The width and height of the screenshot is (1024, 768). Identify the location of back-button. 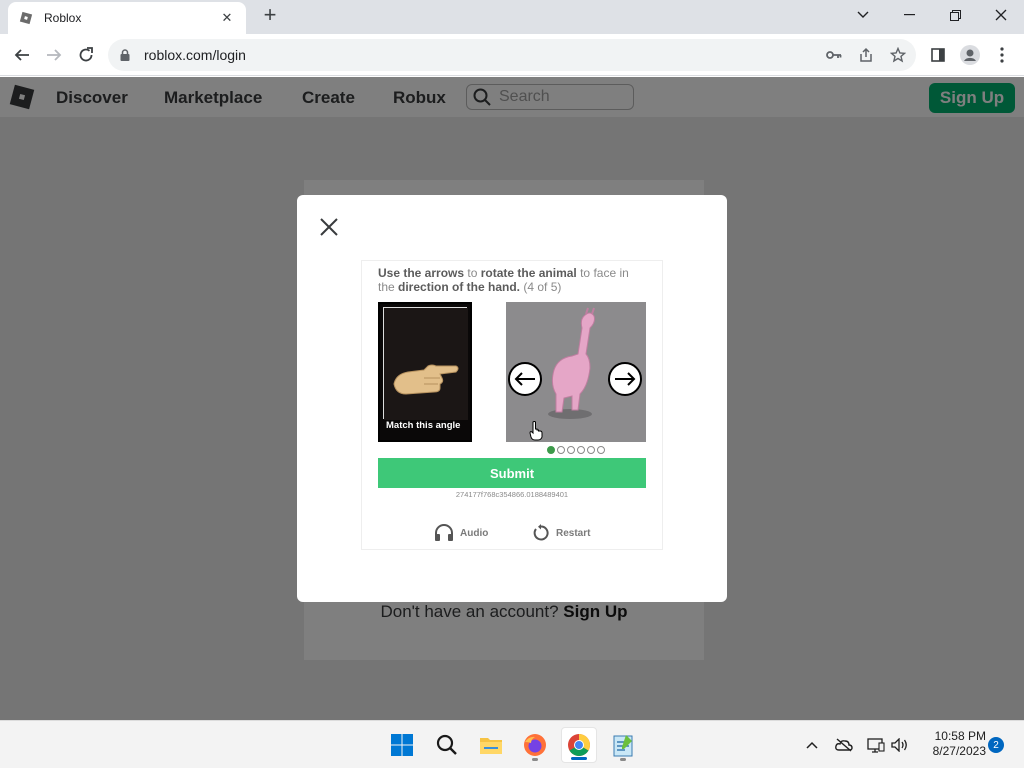
(22, 55).